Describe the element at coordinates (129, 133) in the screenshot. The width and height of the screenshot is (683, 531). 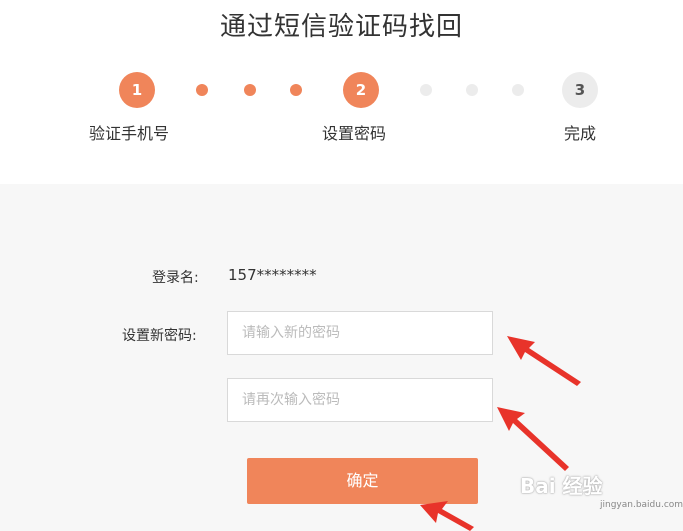
I see `step-1-label: 验证手机号` at that location.